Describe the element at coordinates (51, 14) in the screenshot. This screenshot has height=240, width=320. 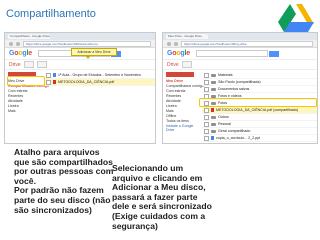
I see `slide-title: Compartilhamento` at that location.